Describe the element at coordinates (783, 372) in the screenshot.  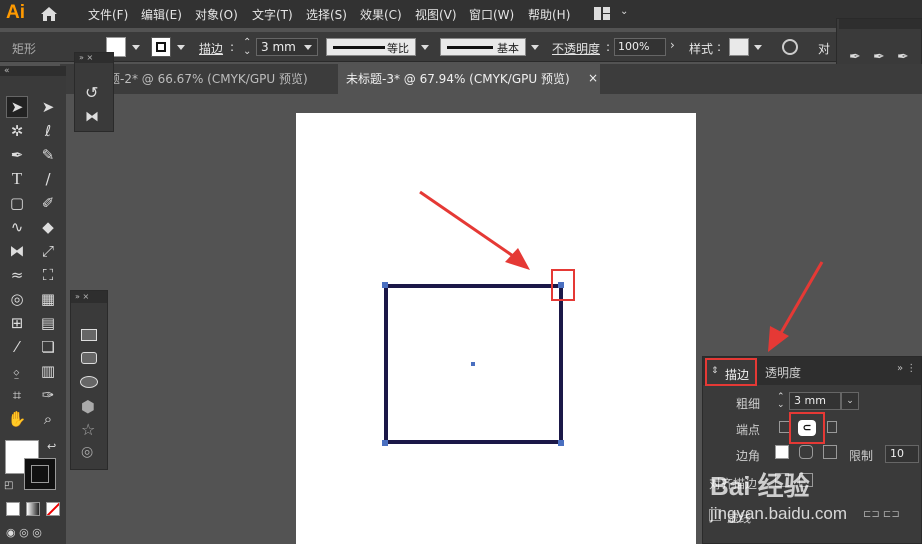
I see `tab-transparency: 透明度` at that location.